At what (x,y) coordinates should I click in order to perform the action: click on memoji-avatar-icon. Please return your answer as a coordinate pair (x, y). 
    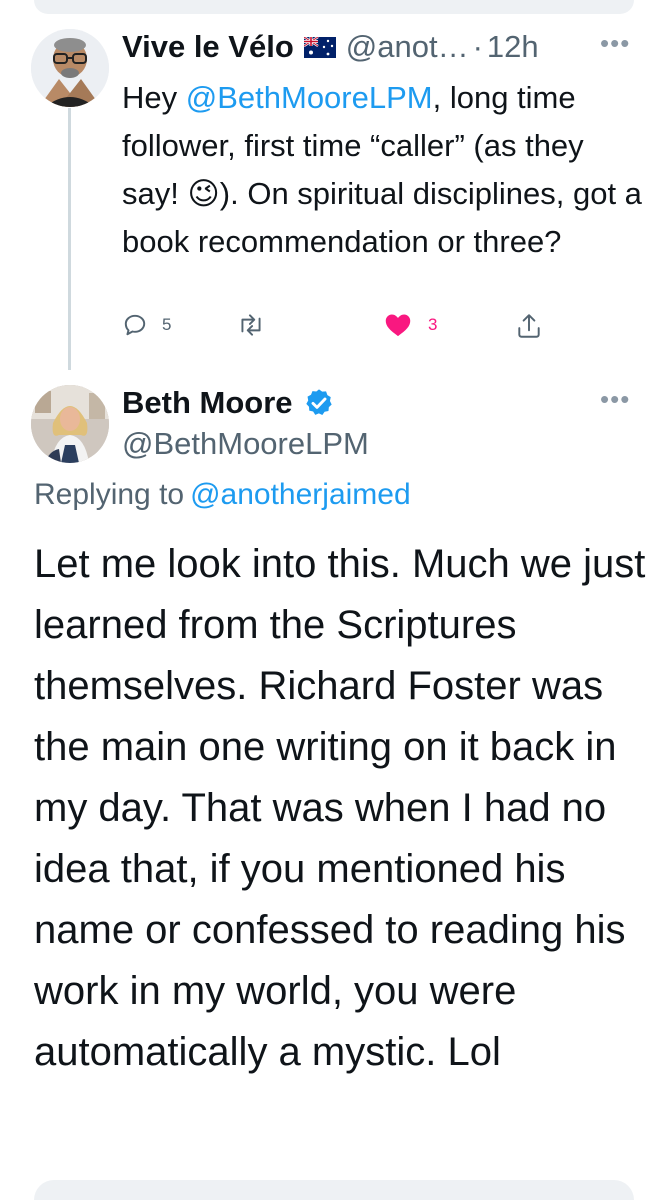
    Looking at the image, I should click on (70, 68).